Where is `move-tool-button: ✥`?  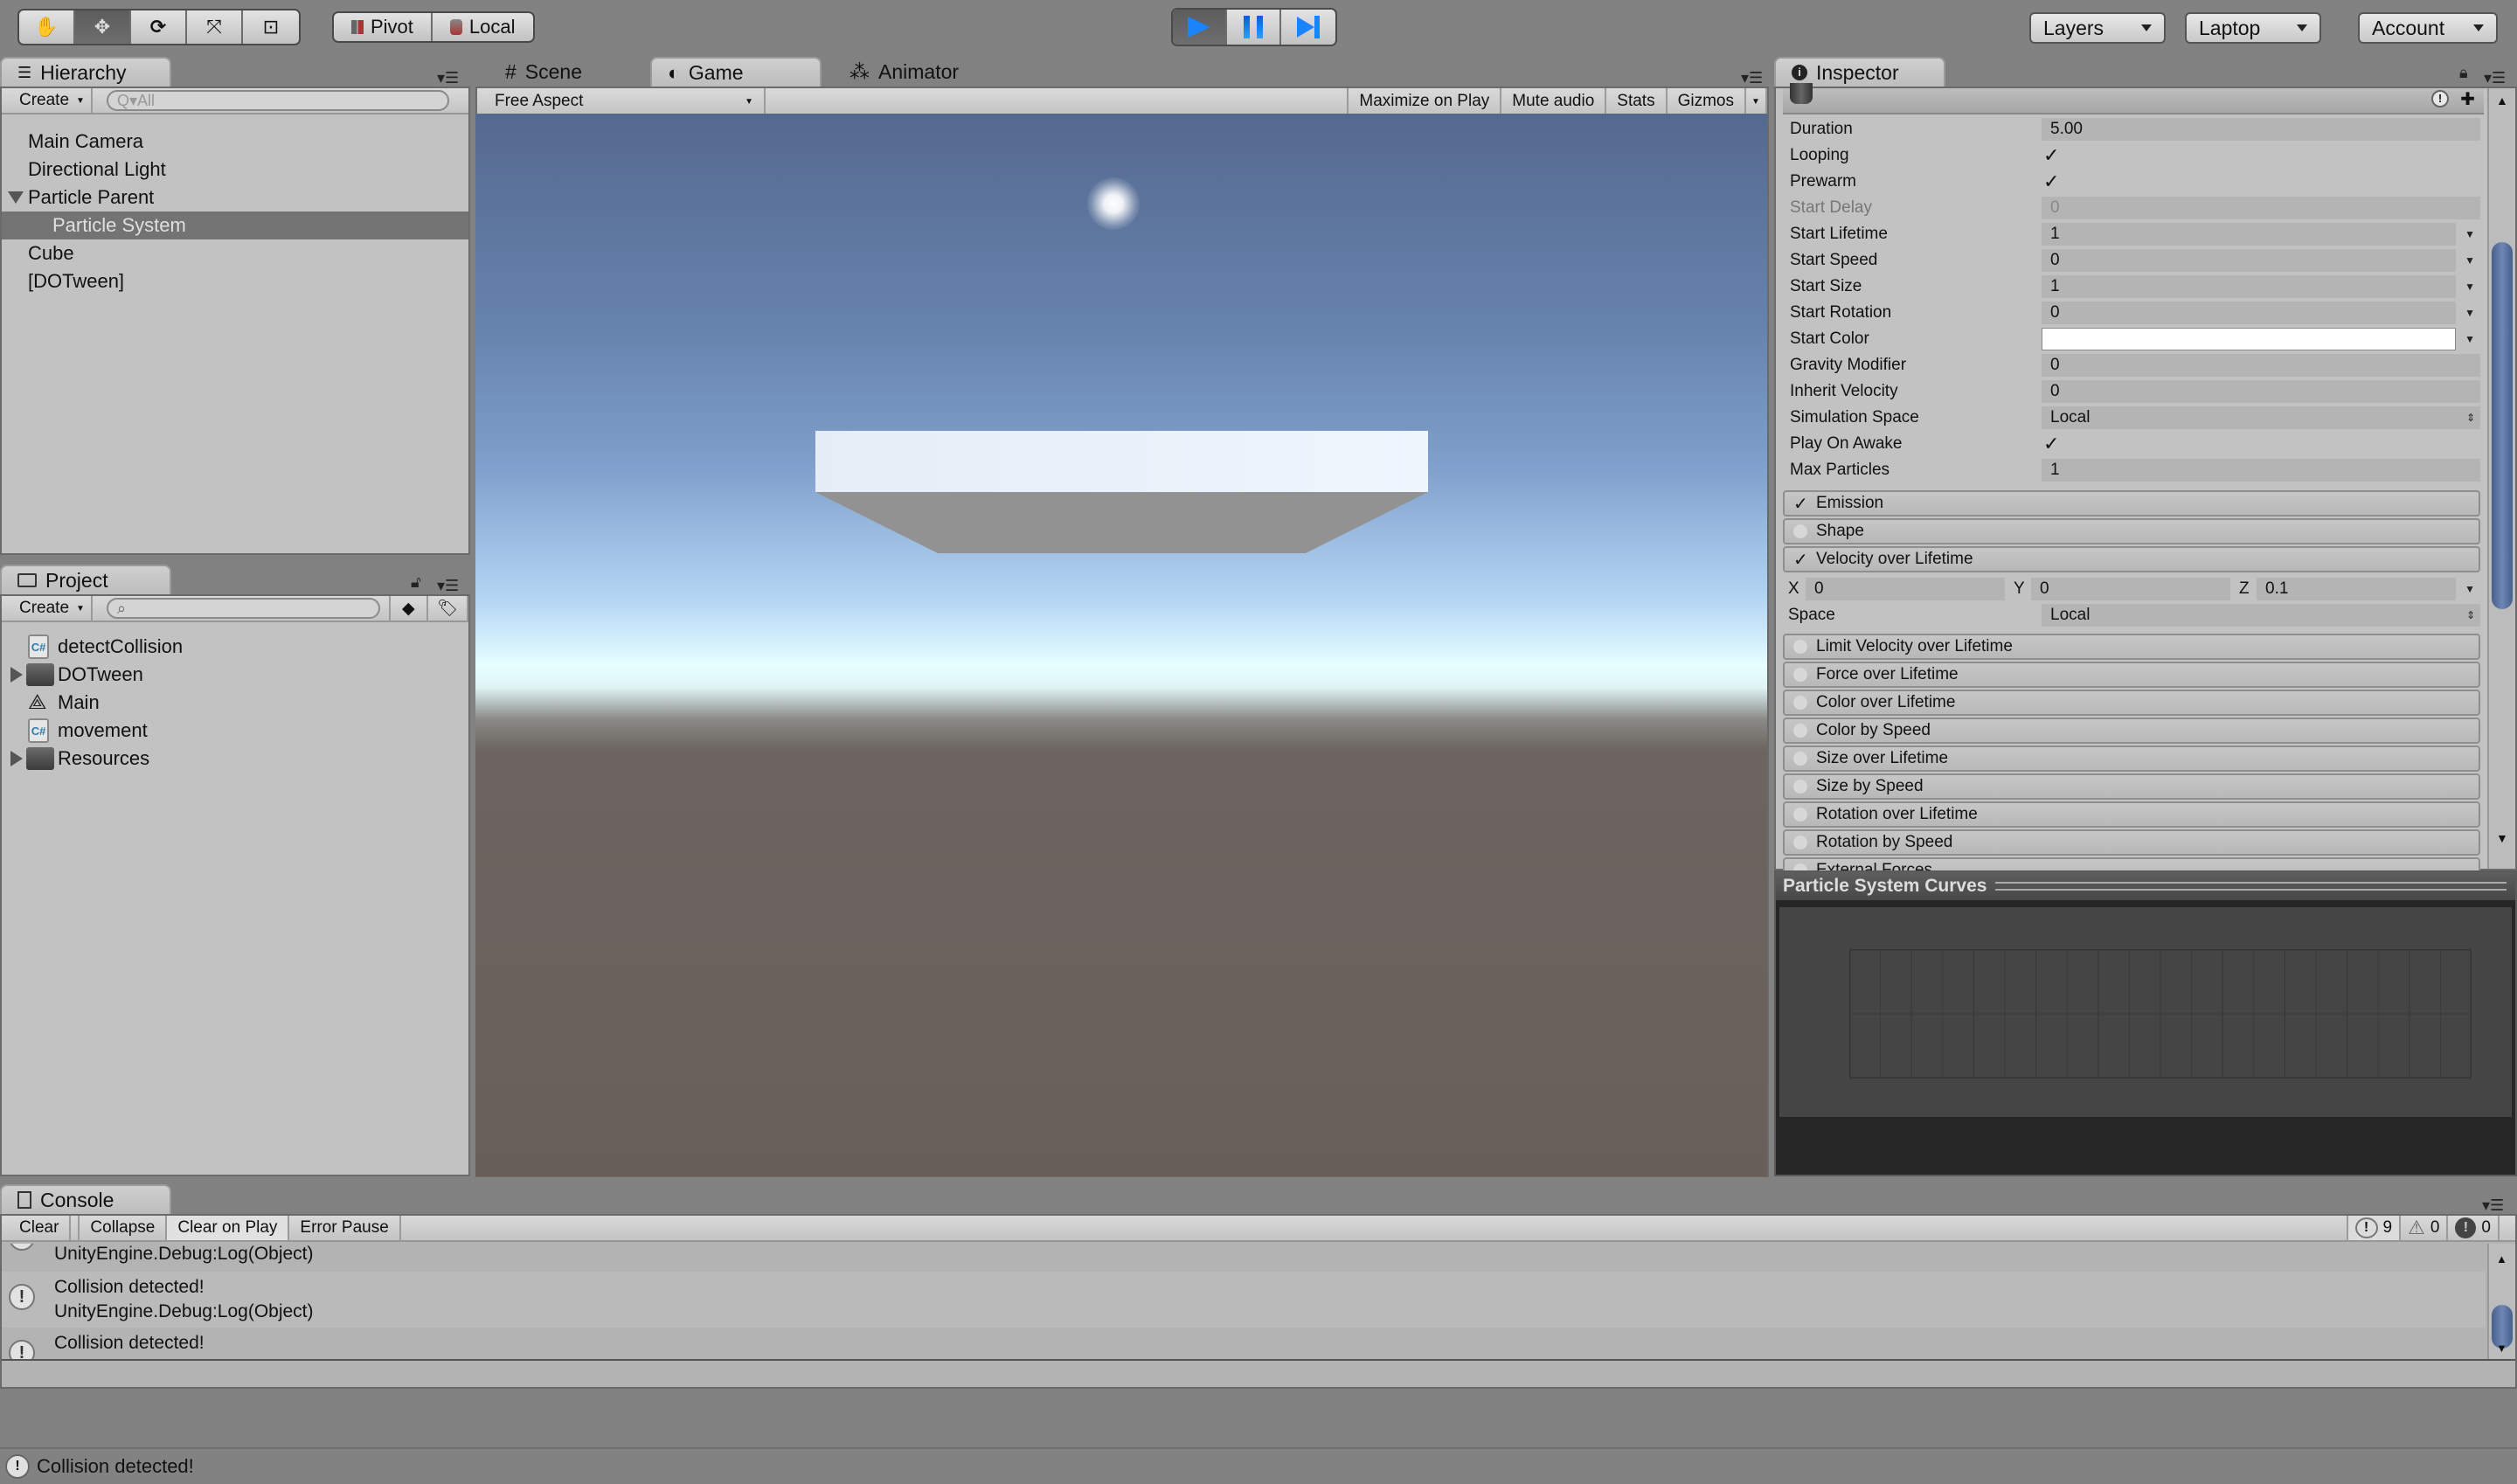
move-tool-button: ✥ is located at coordinates (103, 27).